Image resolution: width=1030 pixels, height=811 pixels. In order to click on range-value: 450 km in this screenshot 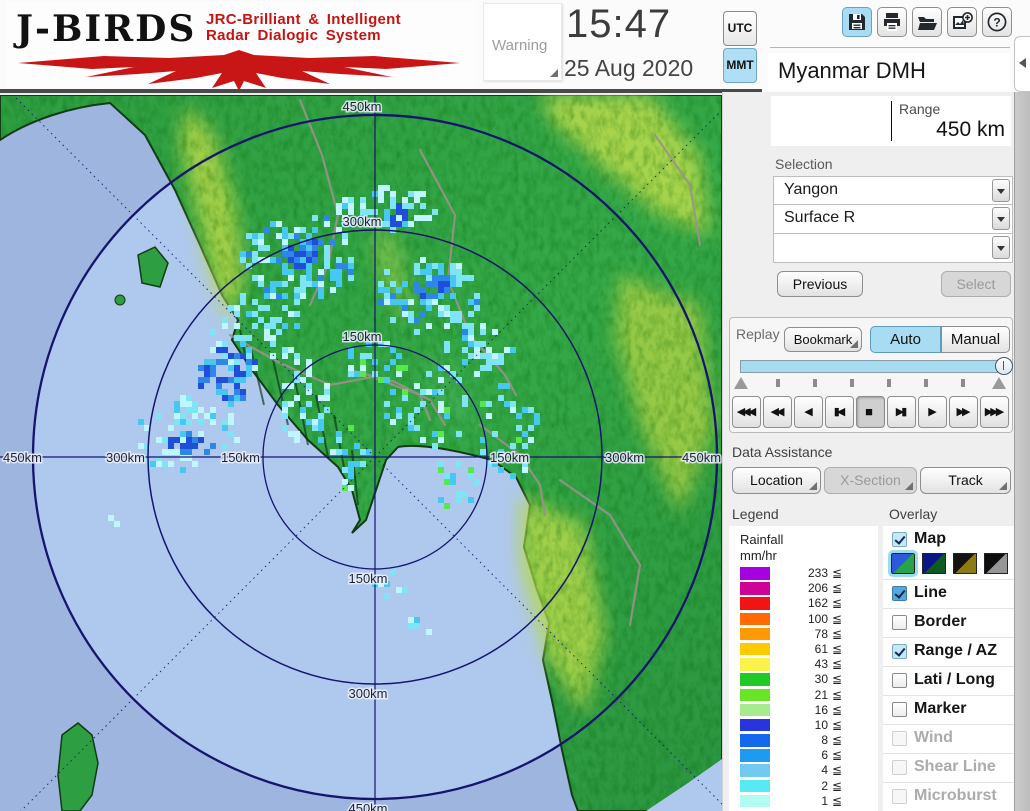, I will do `click(970, 129)`.